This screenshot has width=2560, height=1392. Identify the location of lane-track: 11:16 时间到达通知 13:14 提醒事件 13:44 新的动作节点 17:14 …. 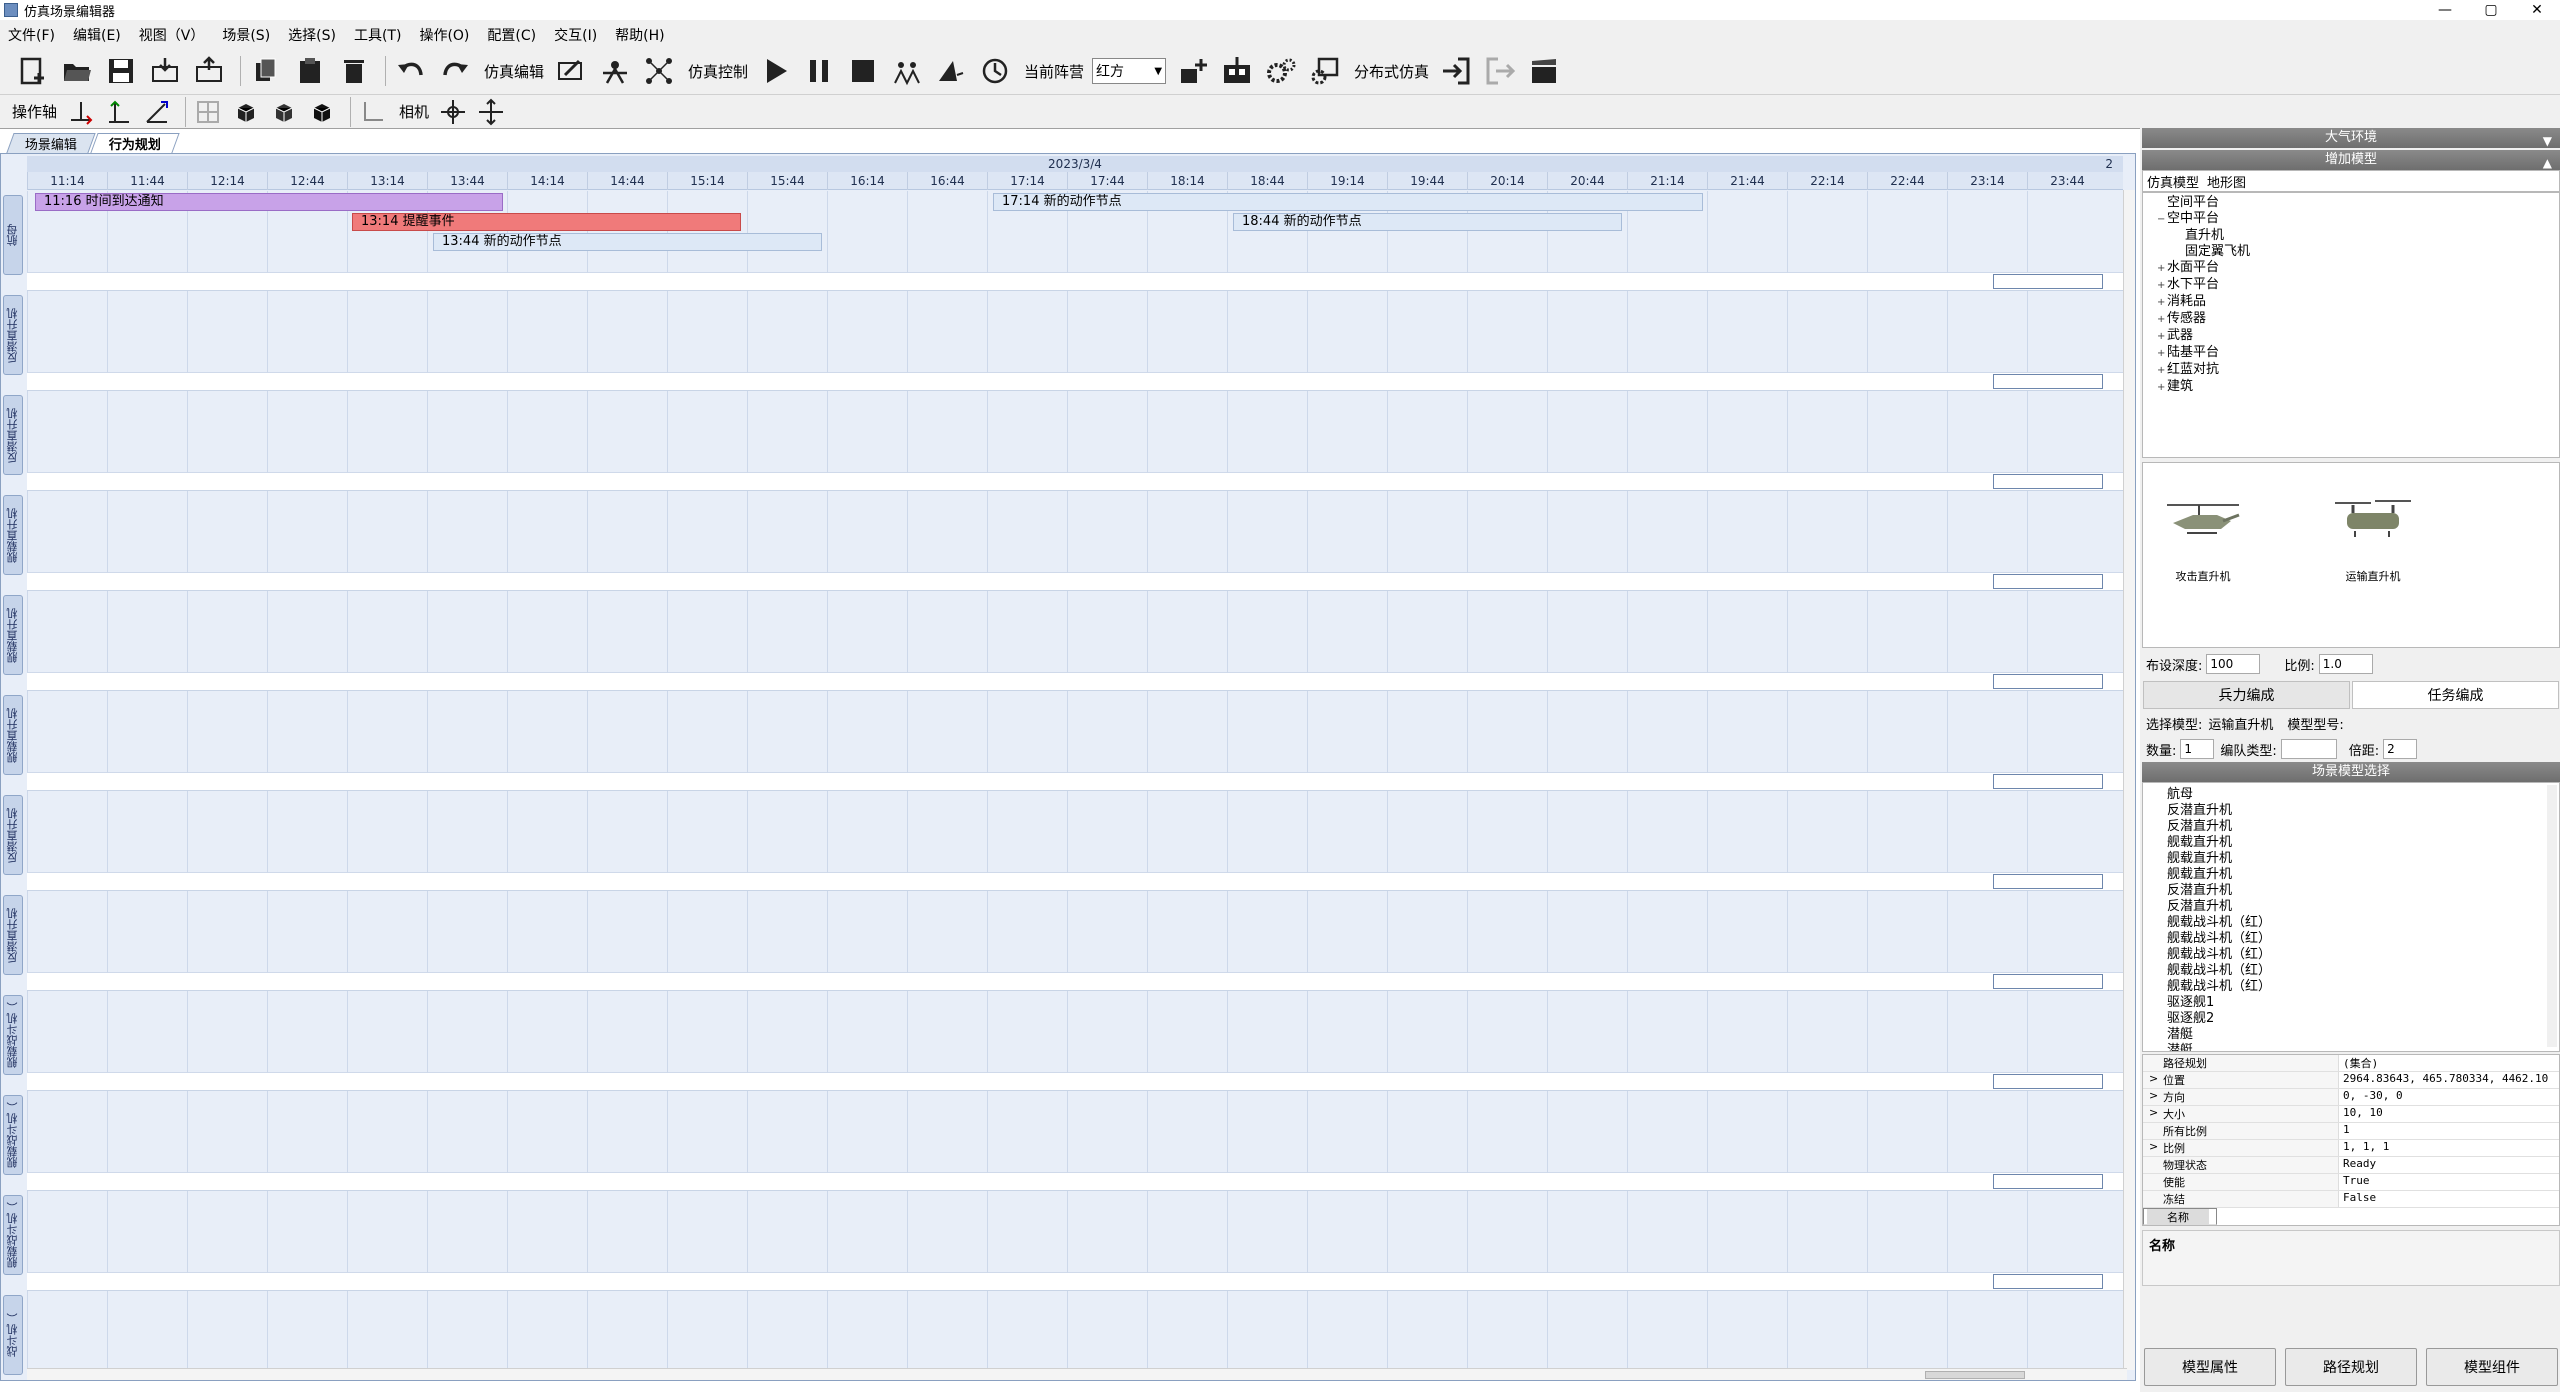
(1075, 232).